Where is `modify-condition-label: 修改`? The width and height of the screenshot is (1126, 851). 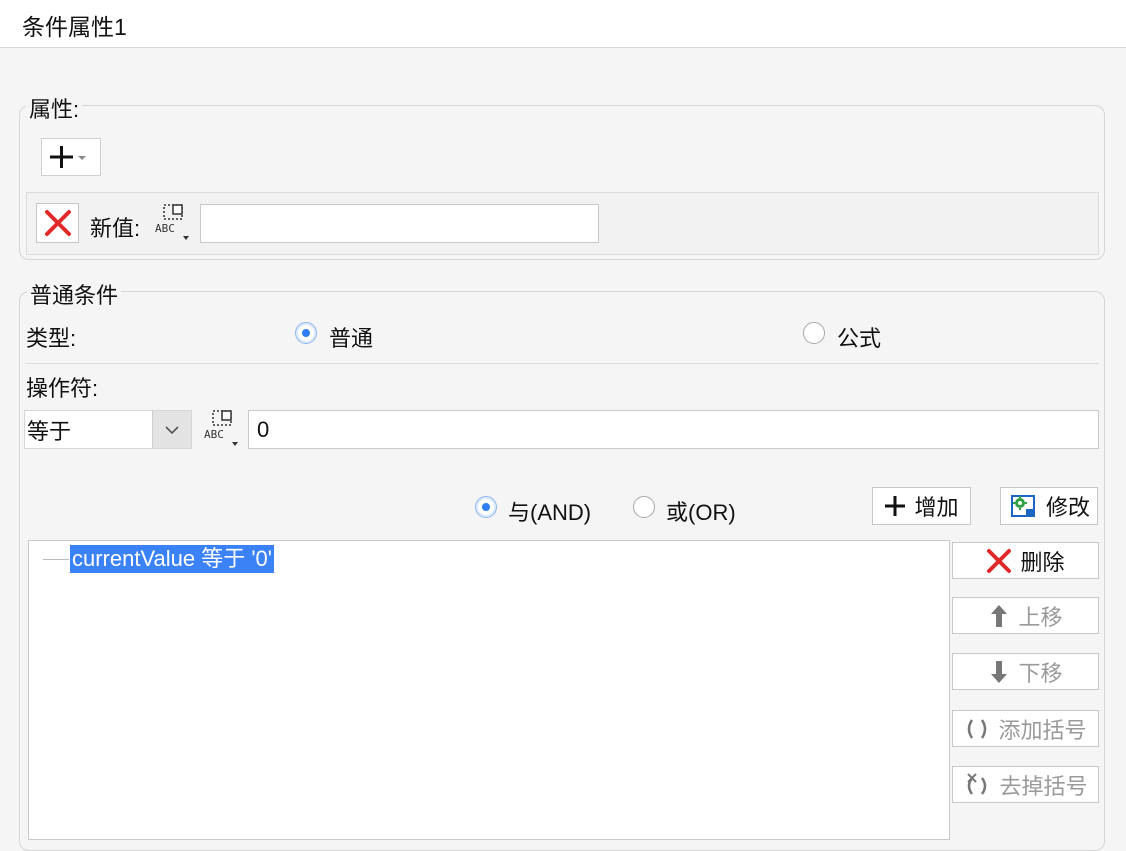 modify-condition-label: 修改 is located at coordinates (1067, 507).